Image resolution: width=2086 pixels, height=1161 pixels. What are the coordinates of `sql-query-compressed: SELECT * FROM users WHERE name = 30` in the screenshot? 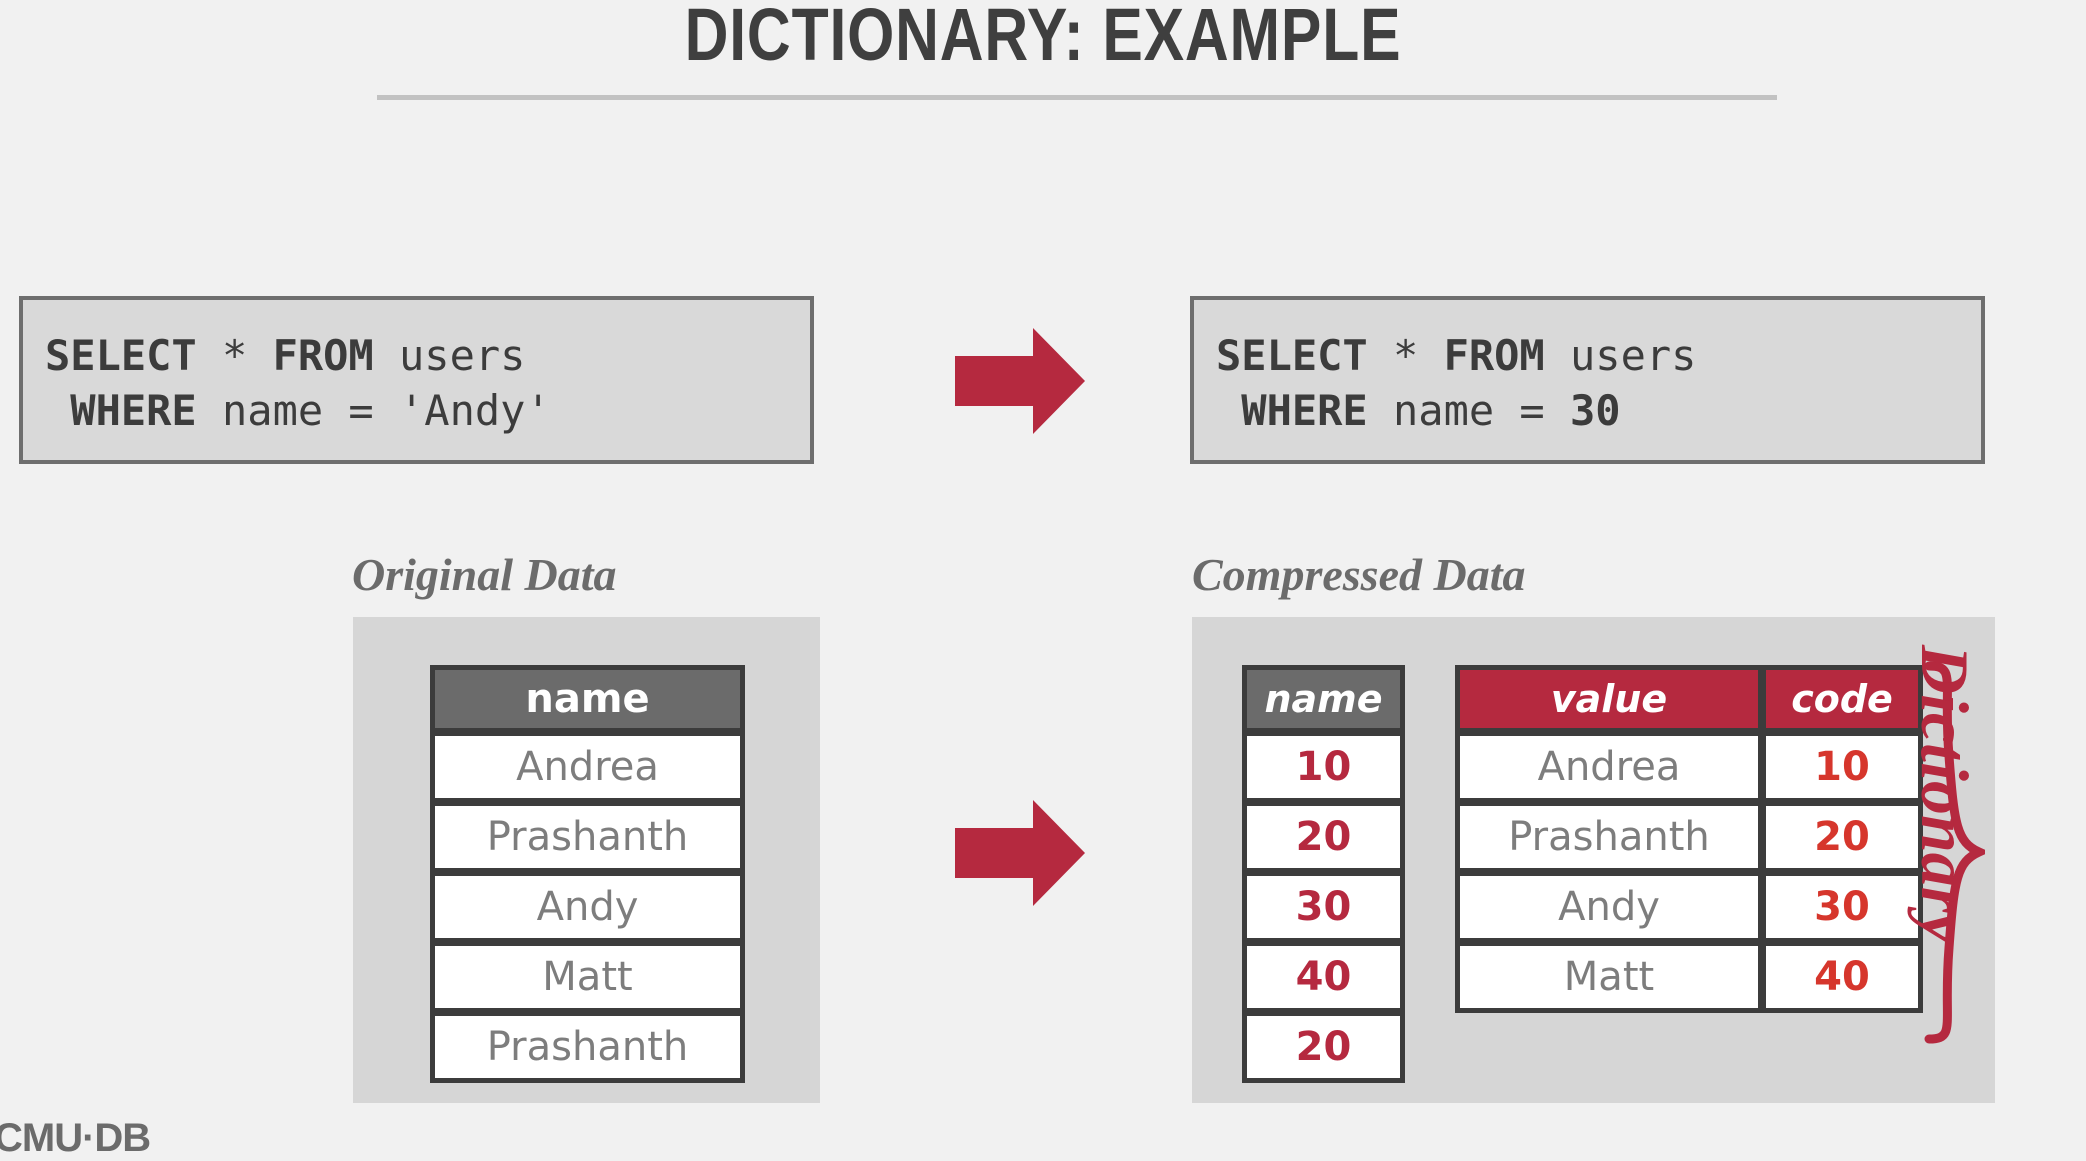 It's located at (1587, 380).